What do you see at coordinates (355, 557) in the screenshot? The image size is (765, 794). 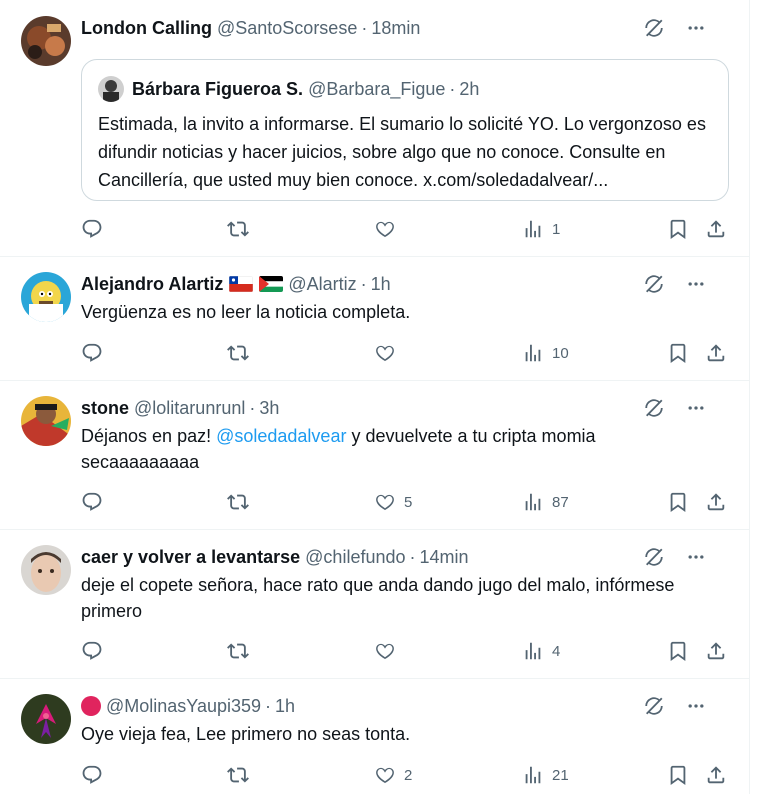 I see `author-handle: @chilefundo` at bounding box center [355, 557].